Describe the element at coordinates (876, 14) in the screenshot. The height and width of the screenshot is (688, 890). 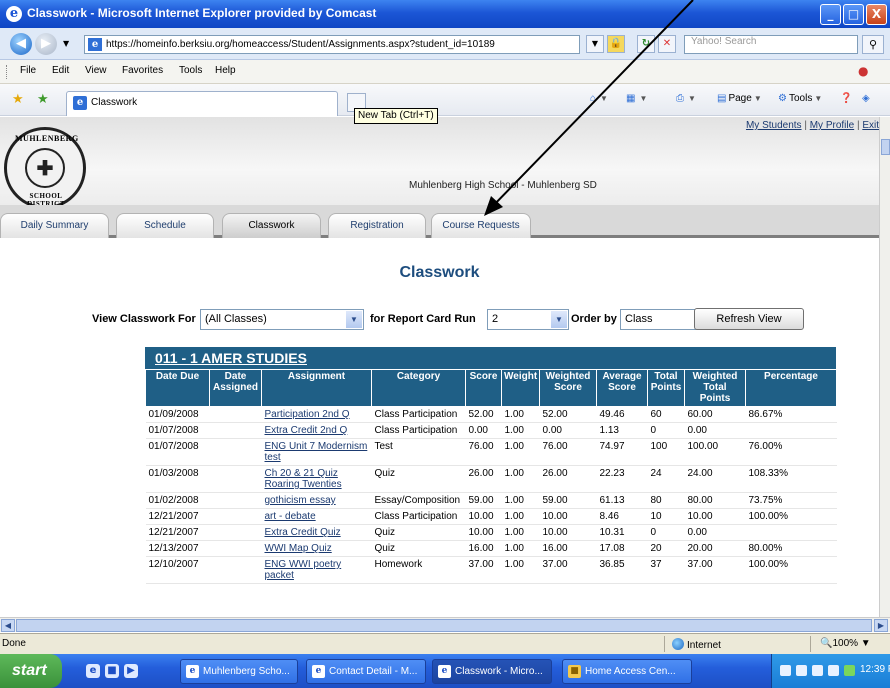
I see `close-button: X` at that location.